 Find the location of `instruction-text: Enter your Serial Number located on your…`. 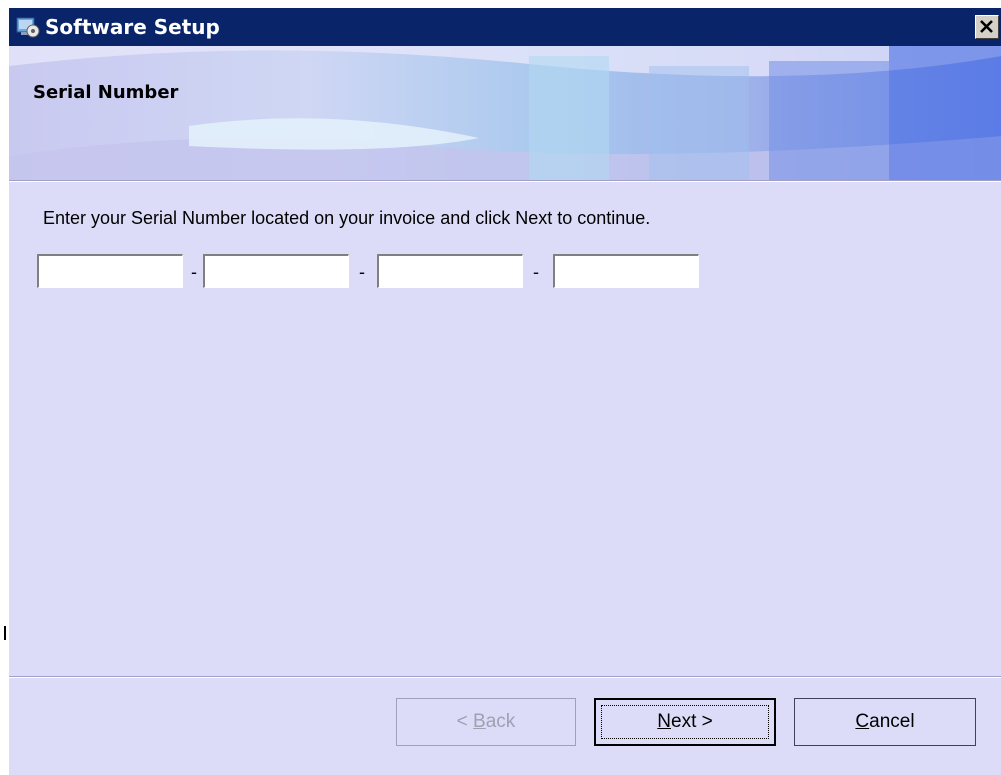

instruction-text: Enter your Serial Number located on your… is located at coordinates (347, 218).